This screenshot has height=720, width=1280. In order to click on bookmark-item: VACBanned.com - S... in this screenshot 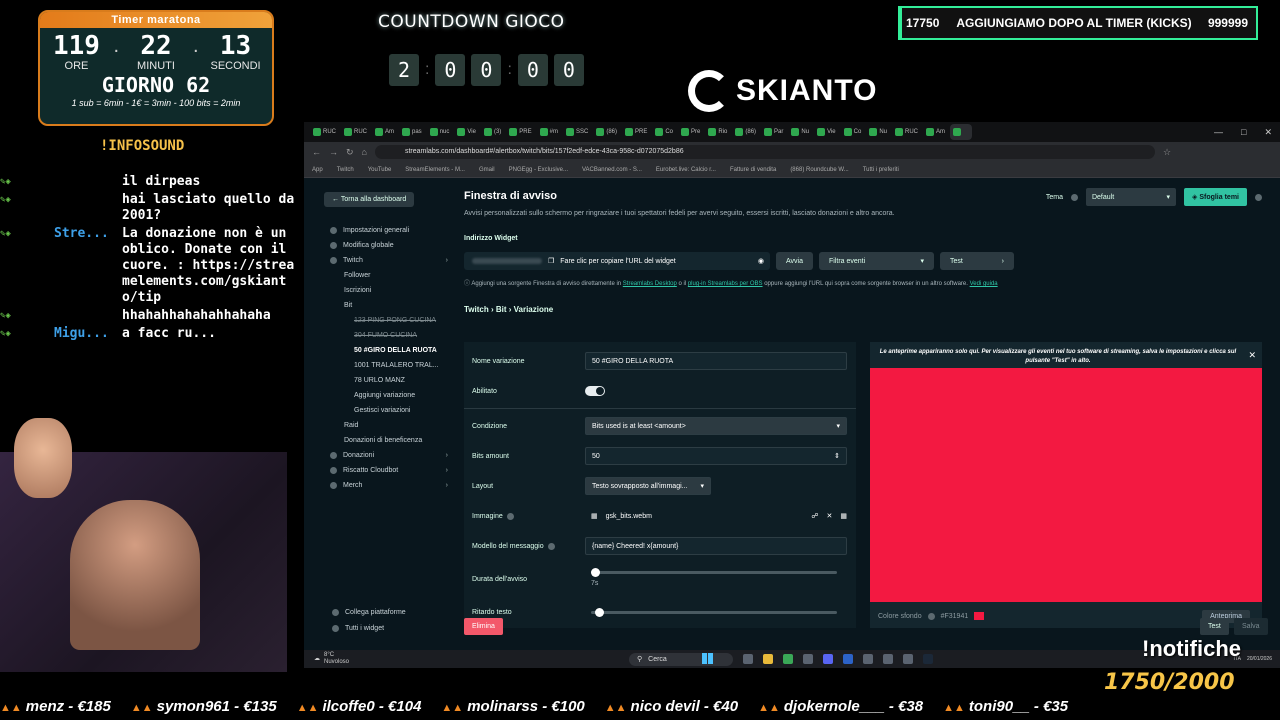, I will do `click(612, 170)`.